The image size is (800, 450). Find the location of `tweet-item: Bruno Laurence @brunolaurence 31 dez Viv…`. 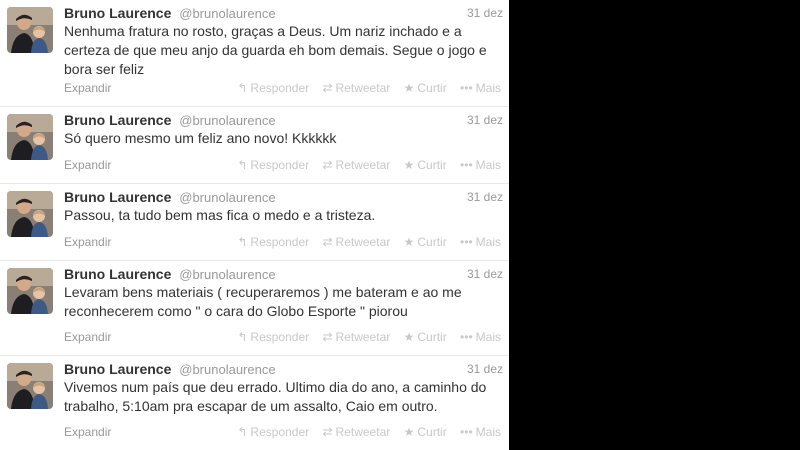

tweet-item: Bruno Laurence @brunolaurence 31 dez Viv… is located at coordinates (254, 403).